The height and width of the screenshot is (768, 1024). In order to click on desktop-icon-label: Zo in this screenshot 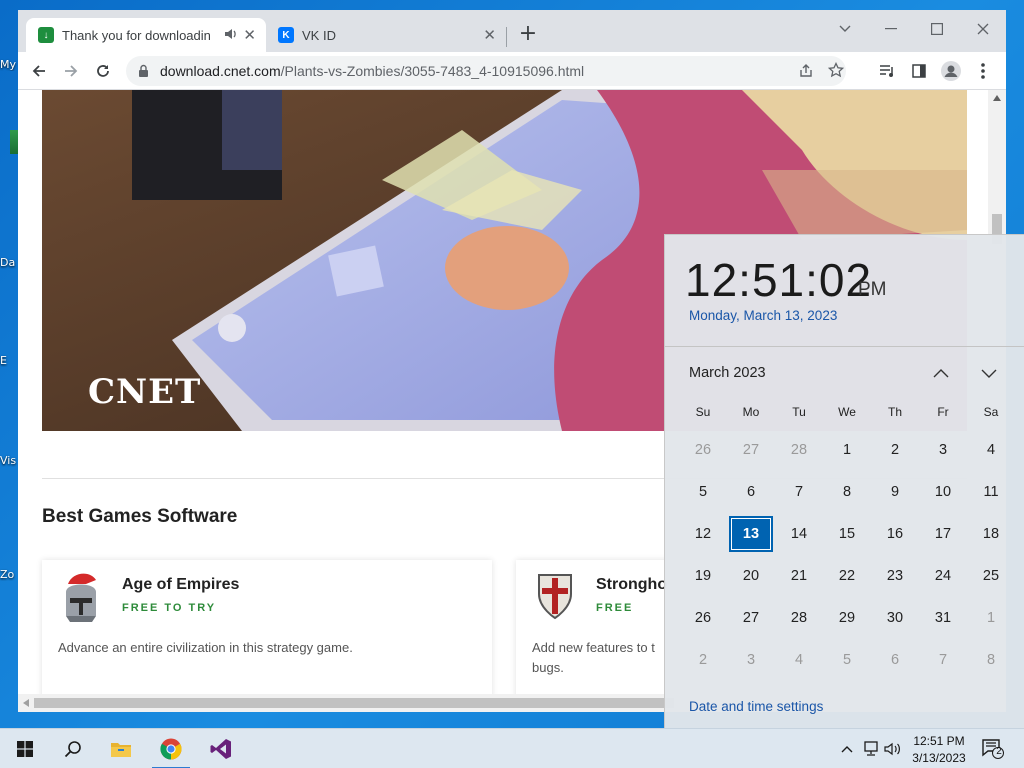, I will do `click(9, 574)`.